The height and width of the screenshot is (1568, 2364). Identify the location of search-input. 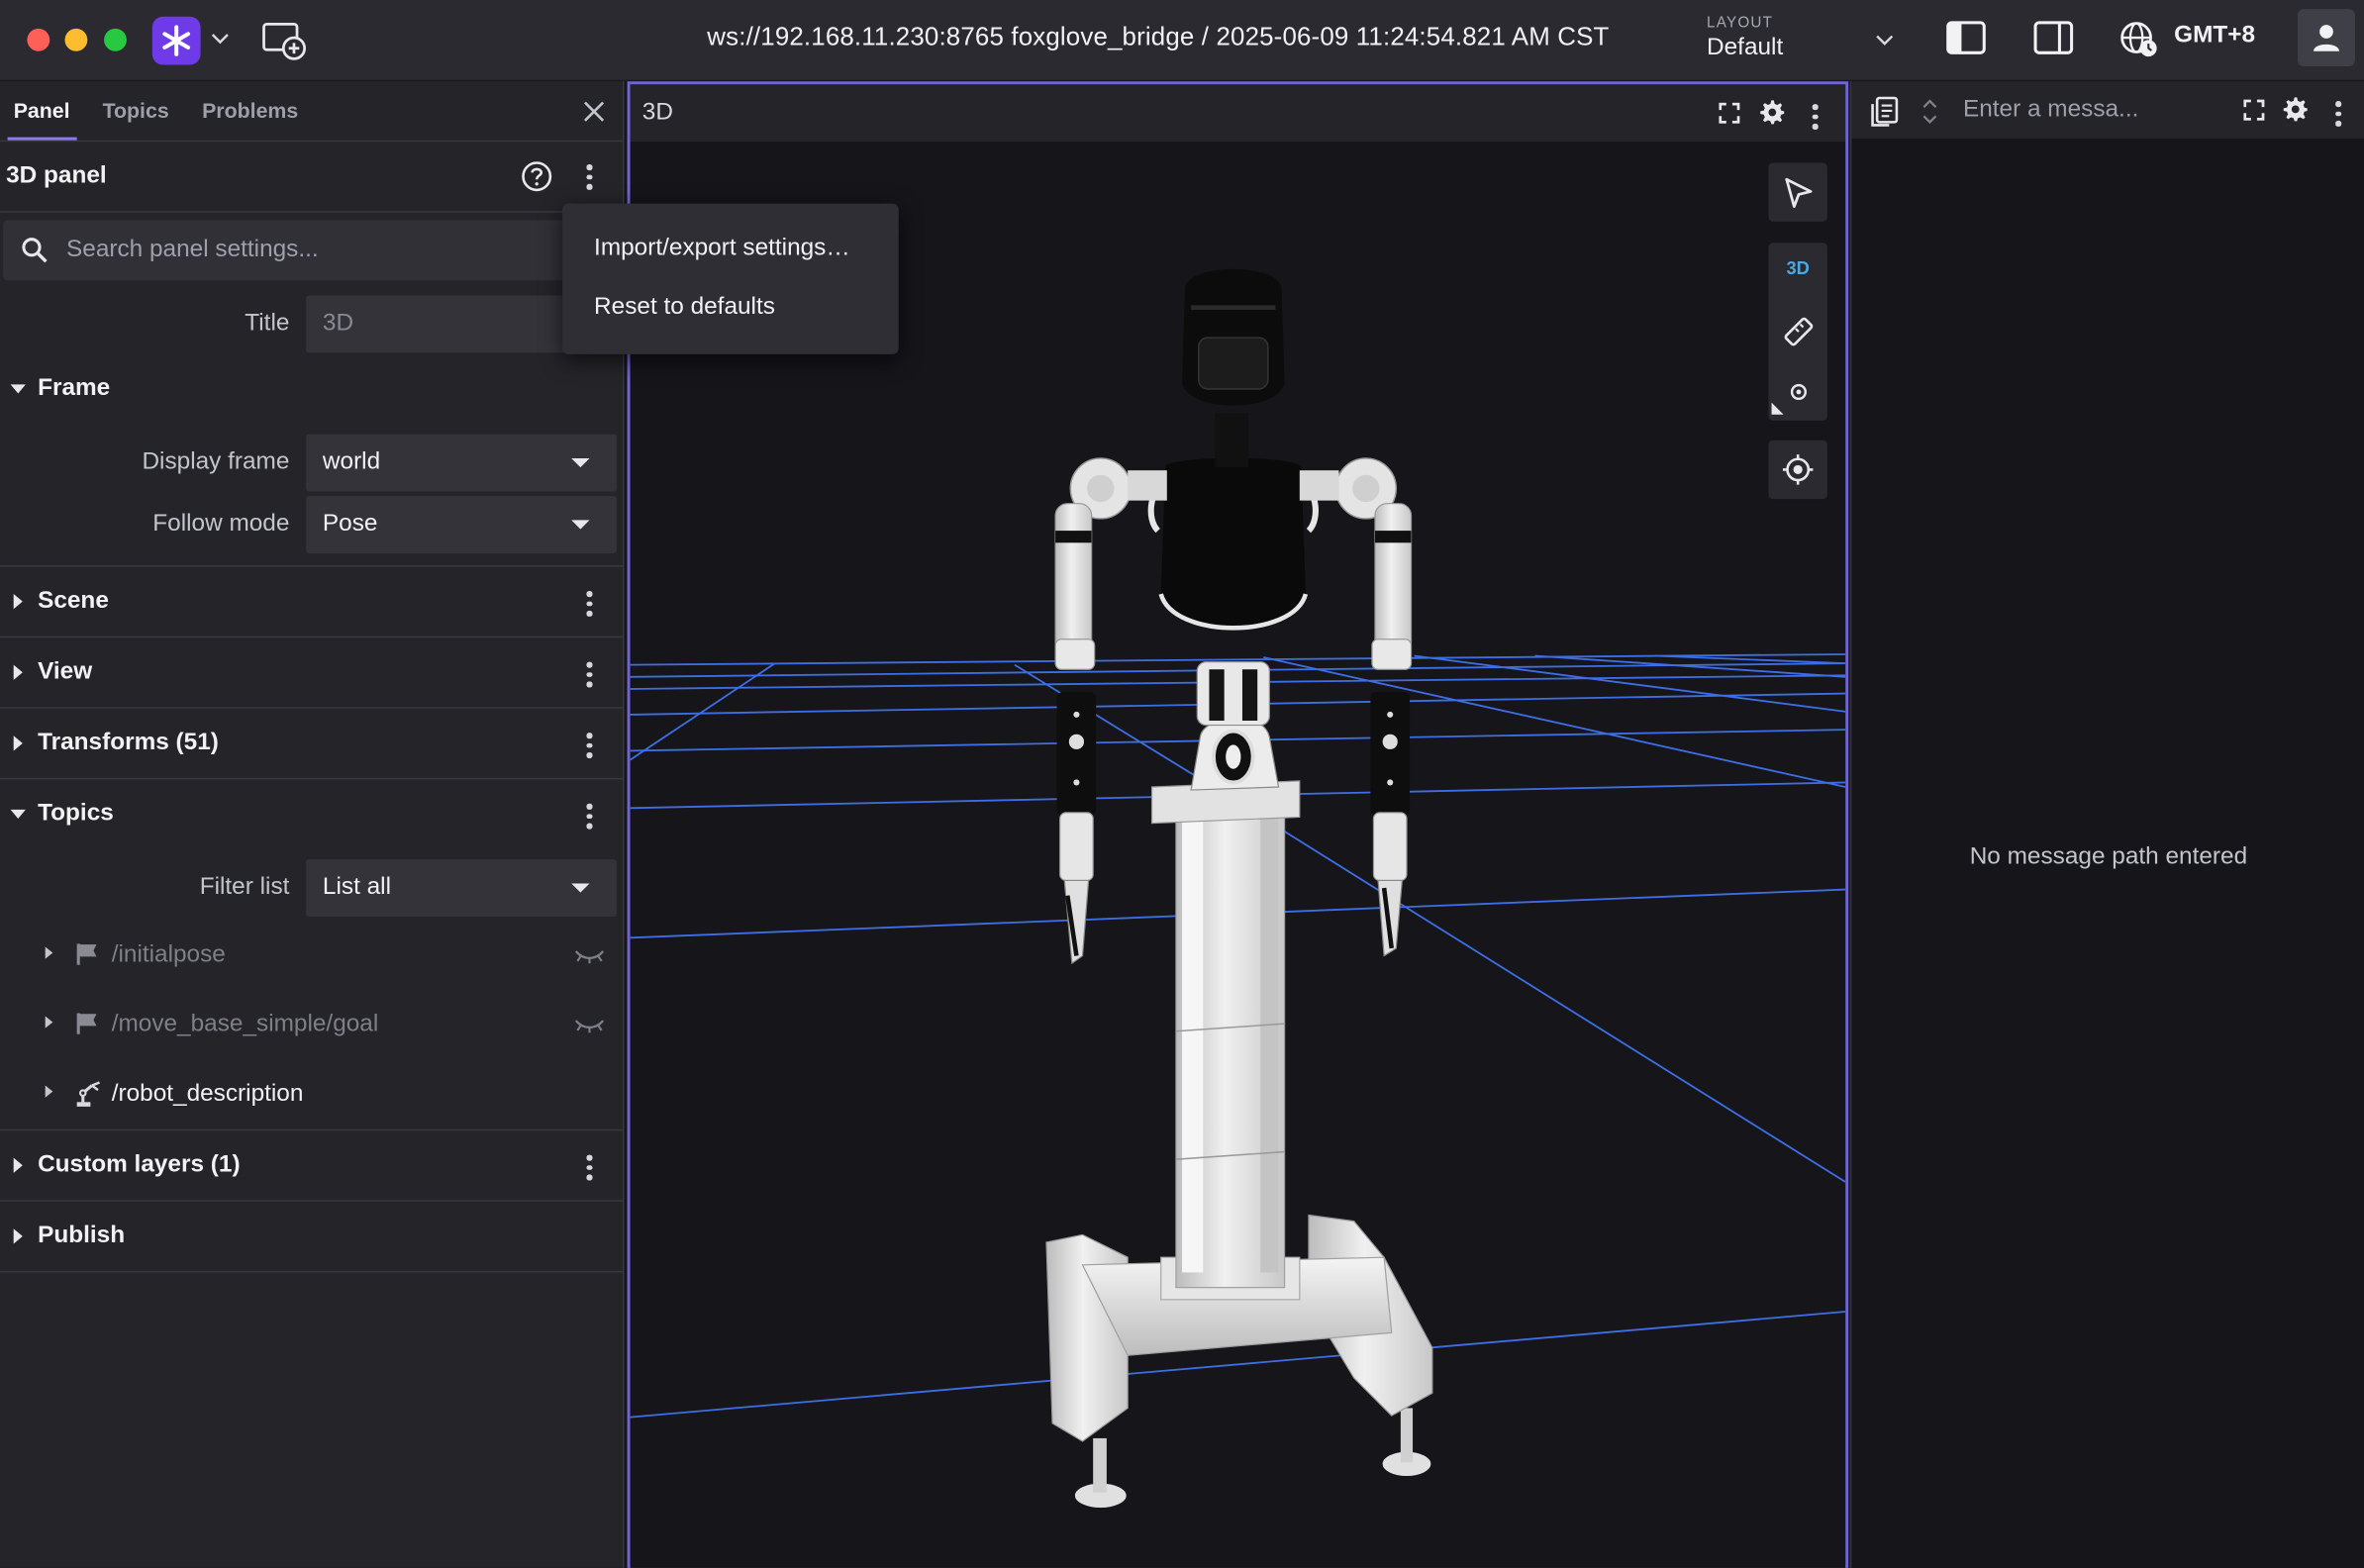
(322, 250).